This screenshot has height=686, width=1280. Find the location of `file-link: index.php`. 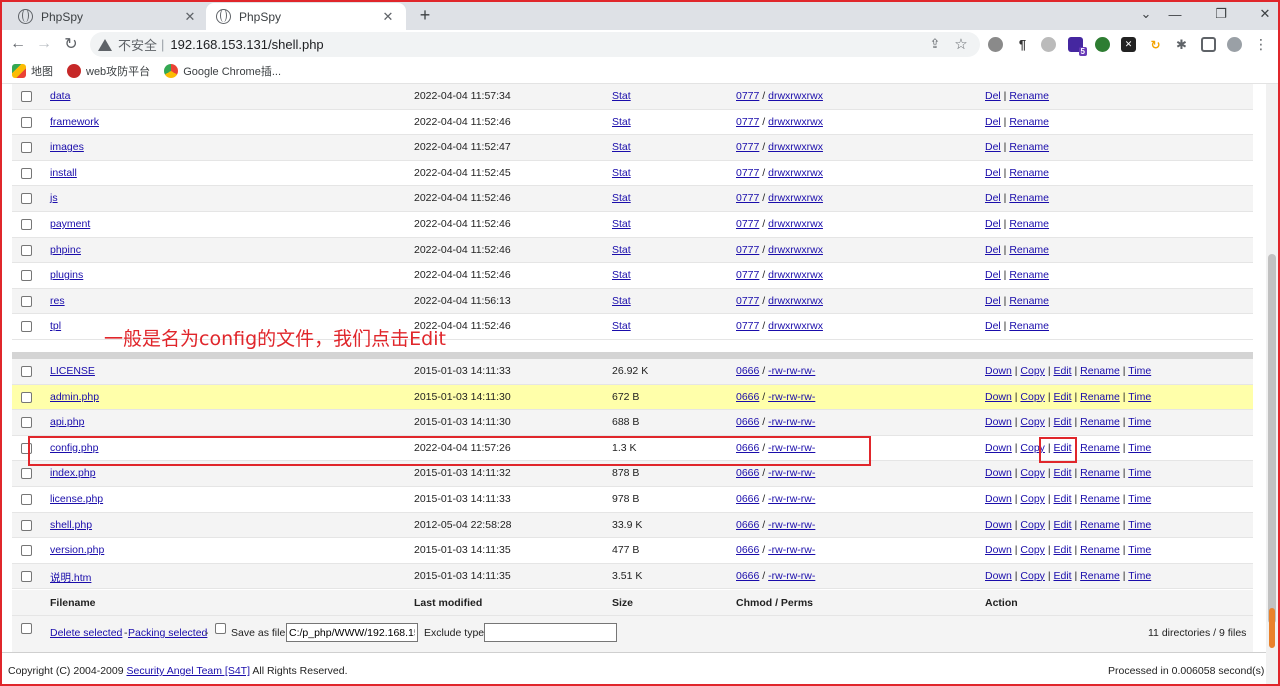

file-link: index.php is located at coordinates (73, 473).